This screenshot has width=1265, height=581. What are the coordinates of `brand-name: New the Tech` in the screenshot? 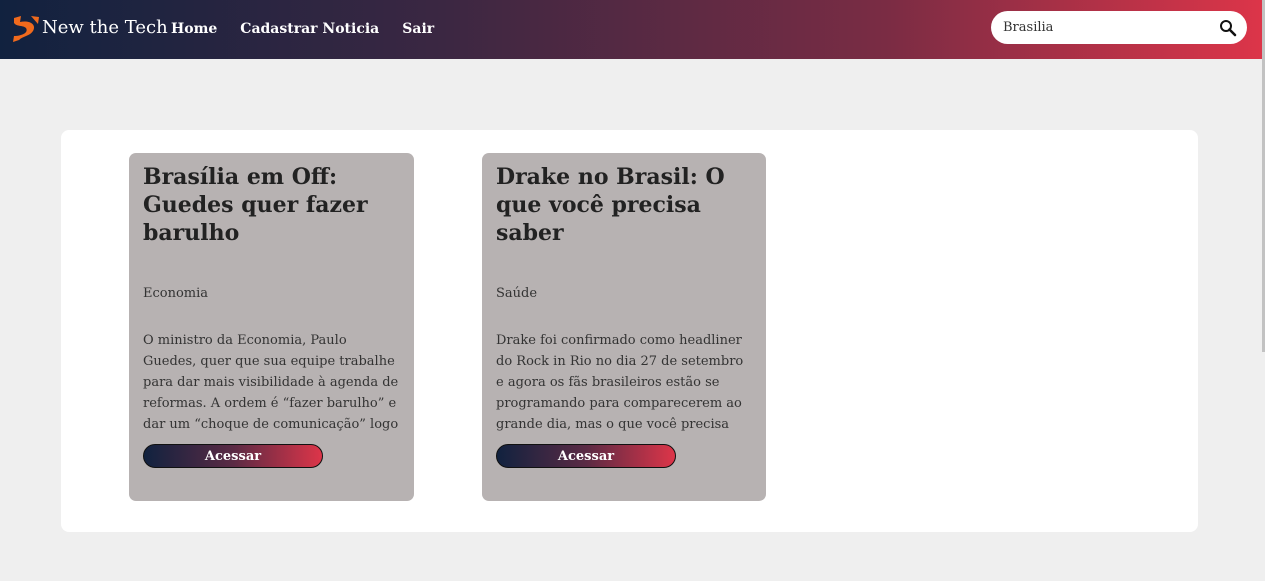 It's located at (105, 27).